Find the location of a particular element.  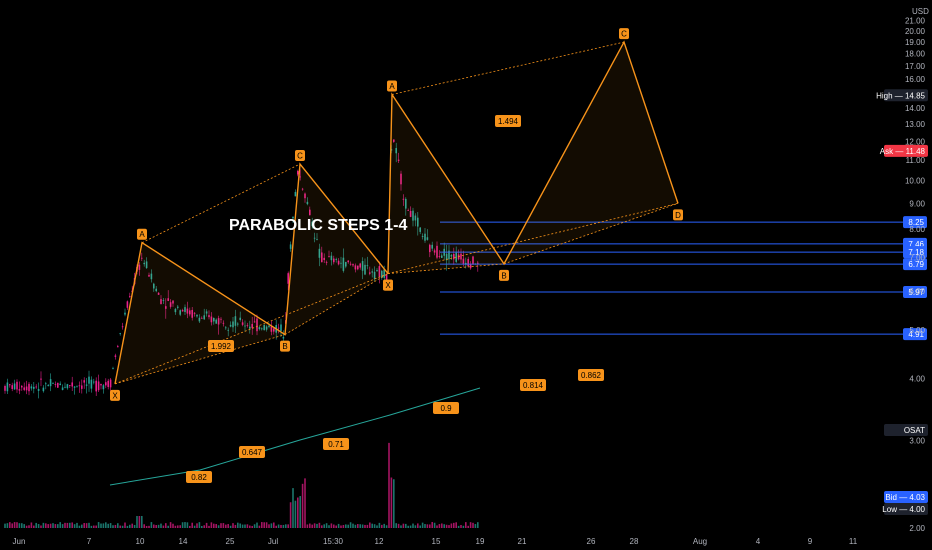

x-tick-label: 14 is located at coordinates (183, 541).